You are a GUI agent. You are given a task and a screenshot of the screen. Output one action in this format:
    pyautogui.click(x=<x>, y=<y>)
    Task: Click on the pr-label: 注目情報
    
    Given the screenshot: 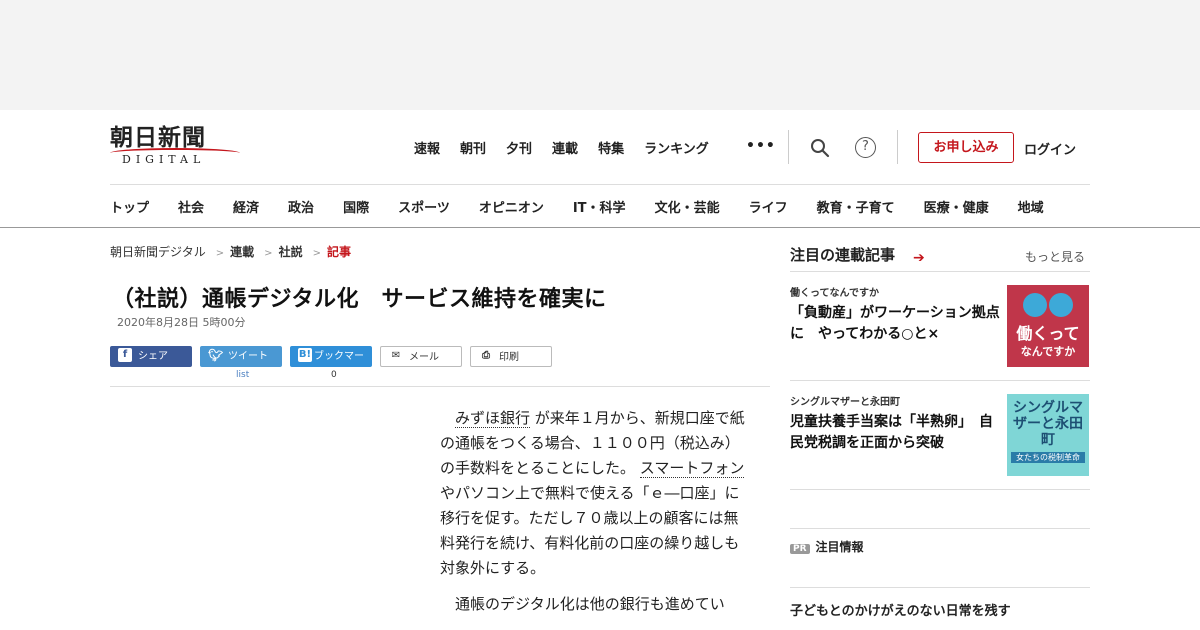 What is the action you would take?
    pyautogui.click(x=839, y=547)
    